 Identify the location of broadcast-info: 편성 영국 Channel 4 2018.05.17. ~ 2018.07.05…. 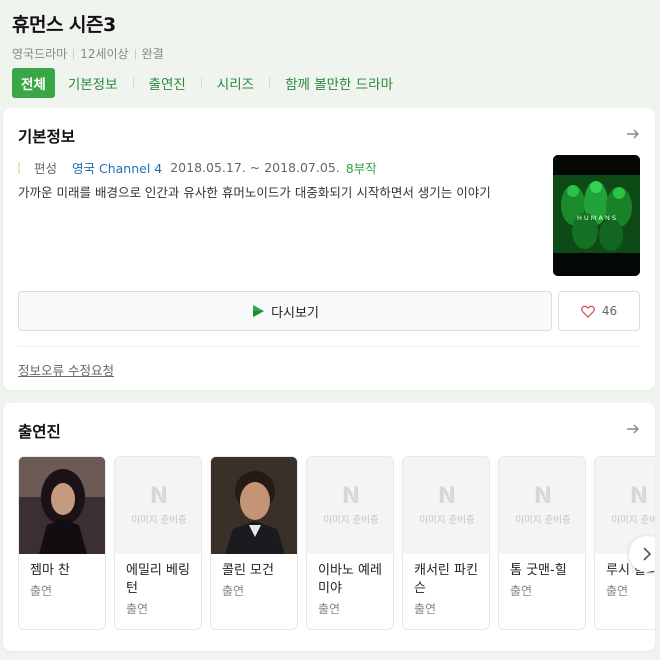
(197, 167).